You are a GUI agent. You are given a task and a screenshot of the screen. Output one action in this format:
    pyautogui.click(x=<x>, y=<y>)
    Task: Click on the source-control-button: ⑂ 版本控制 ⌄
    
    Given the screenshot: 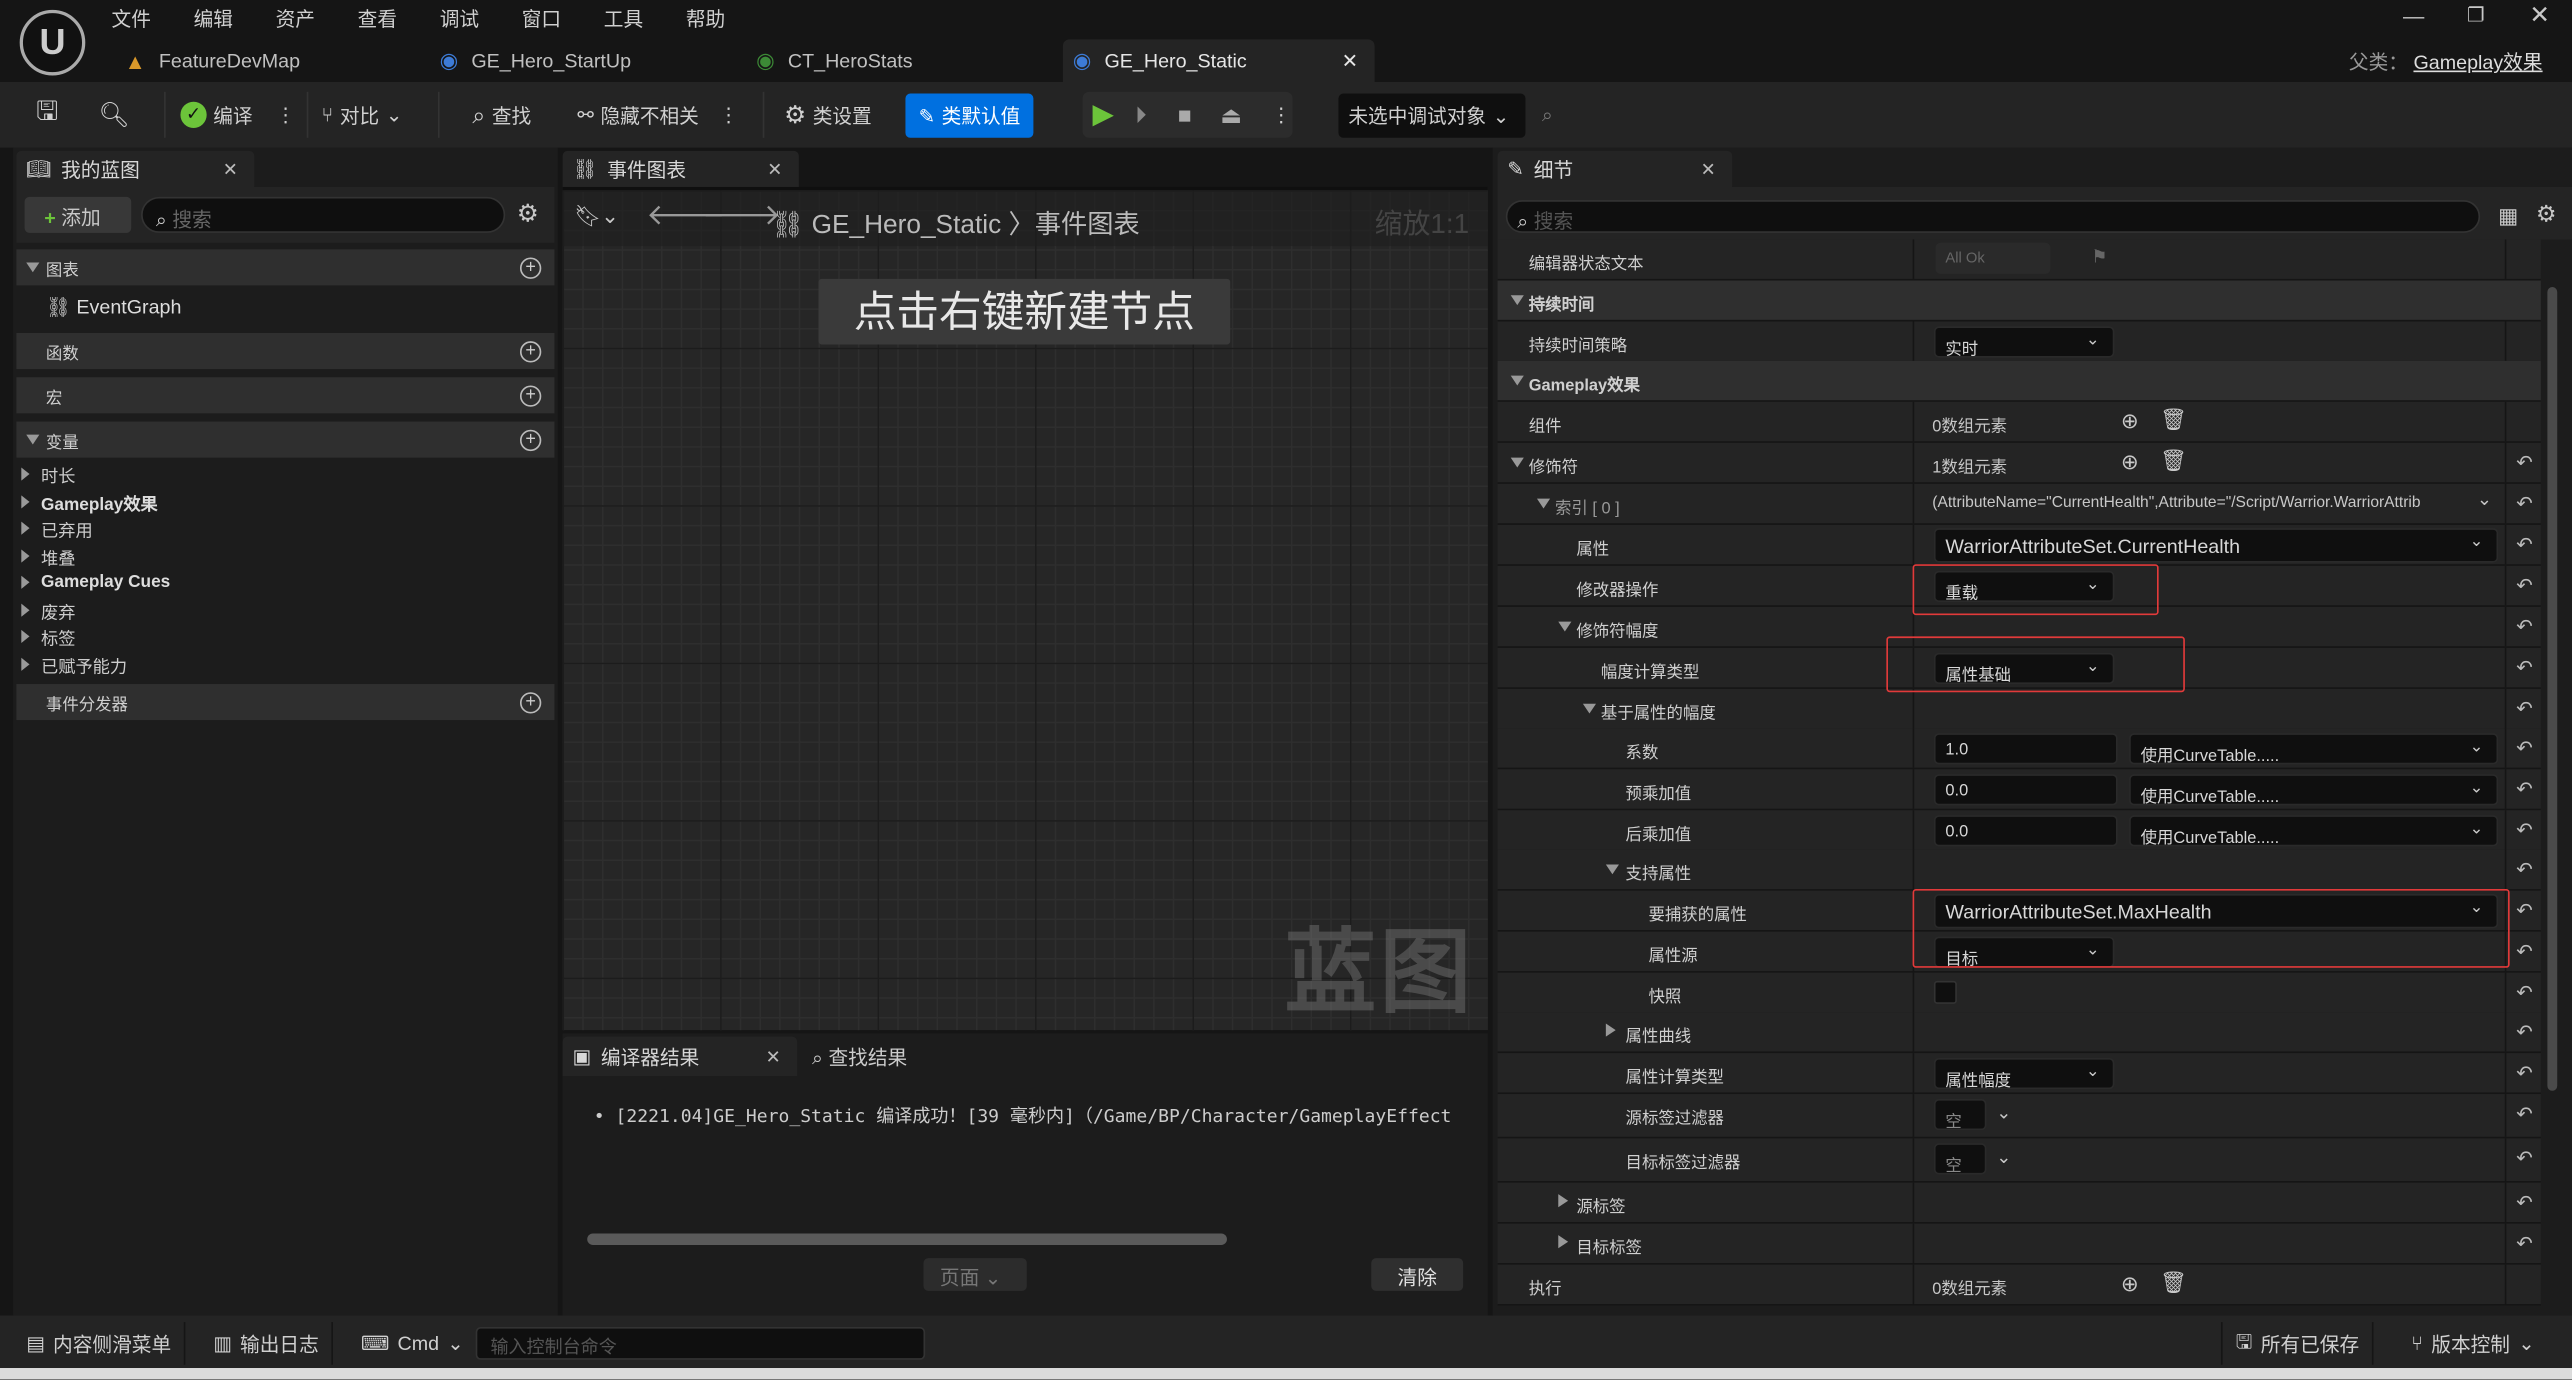 What is the action you would take?
    pyautogui.click(x=2473, y=1343)
    